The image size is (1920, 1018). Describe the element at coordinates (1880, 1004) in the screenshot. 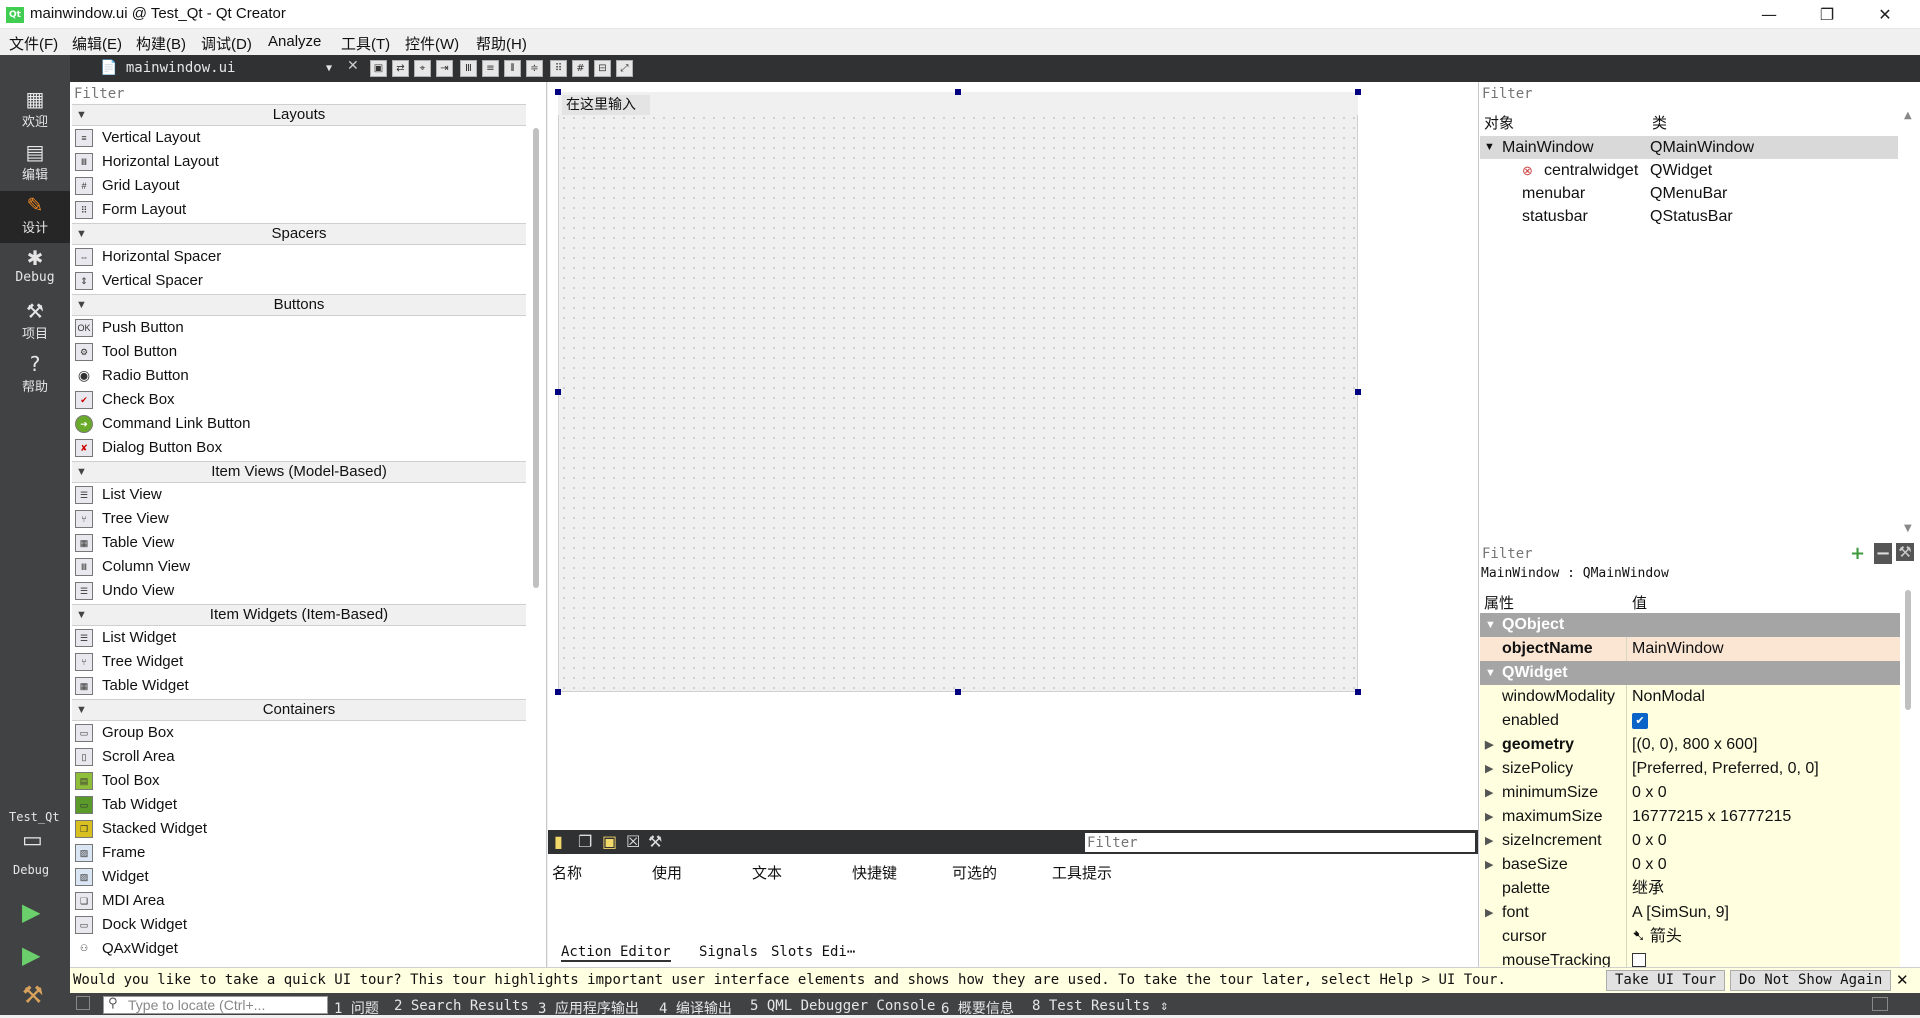

I see `toggle-output-icon` at that location.